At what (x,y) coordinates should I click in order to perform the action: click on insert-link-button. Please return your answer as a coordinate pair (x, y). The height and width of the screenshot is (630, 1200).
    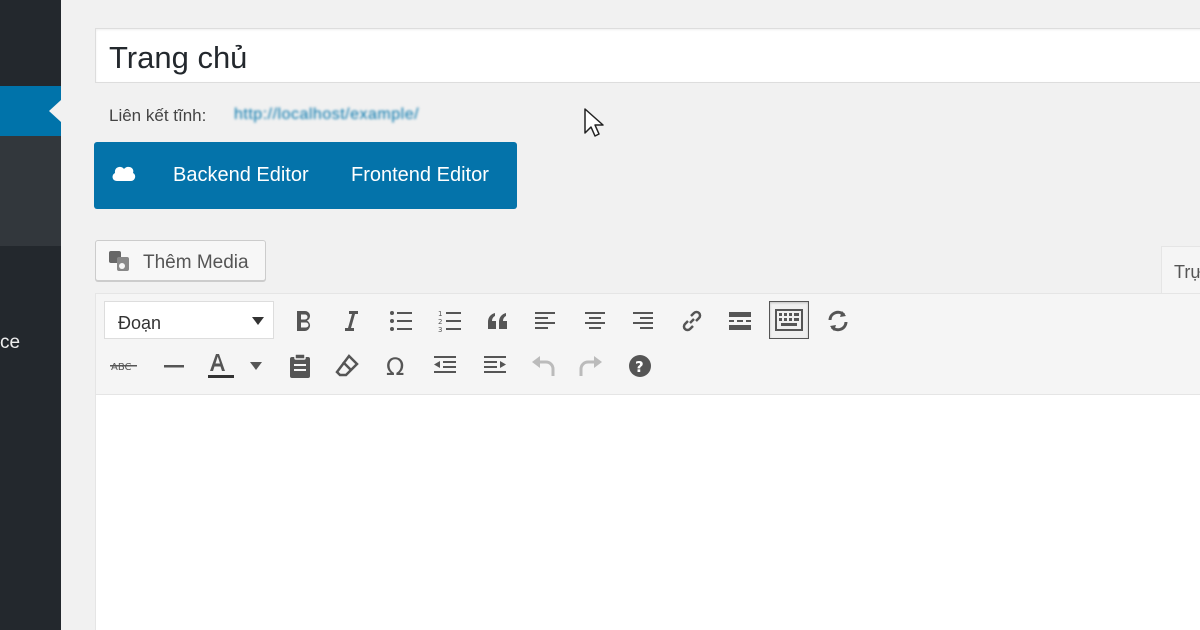
    Looking at the image, I should click on (692, 321).